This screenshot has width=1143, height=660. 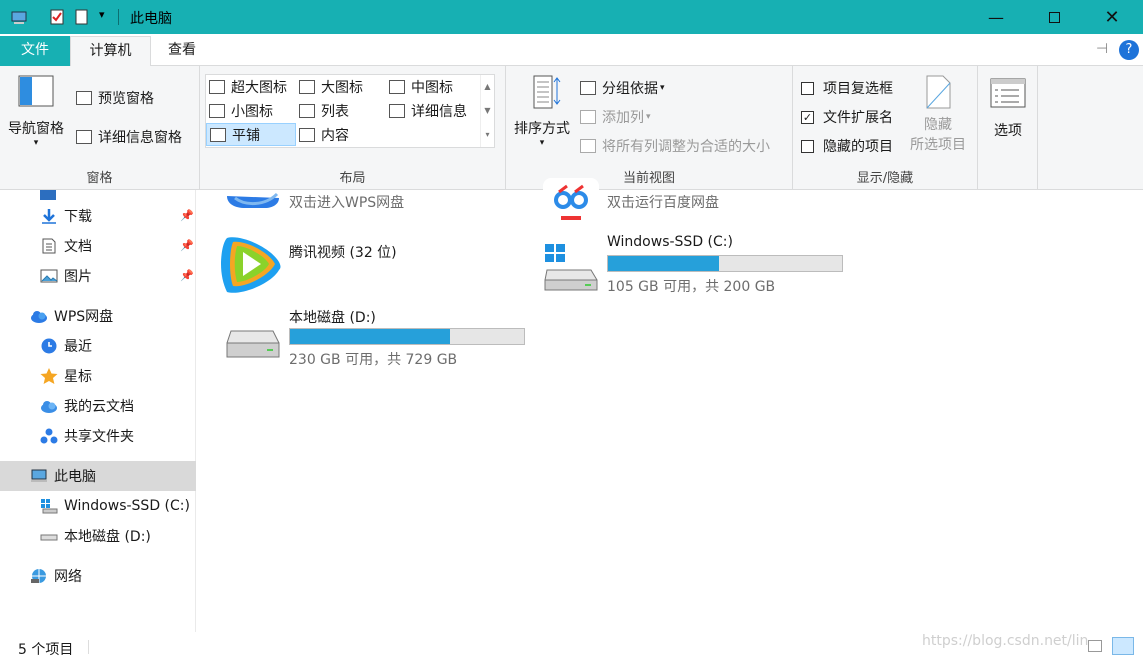 What do you see at coordinates (102, 14) in the screenshot?
I see `customize-quick-access-icon: ▾` at bounding box center [102, 14].